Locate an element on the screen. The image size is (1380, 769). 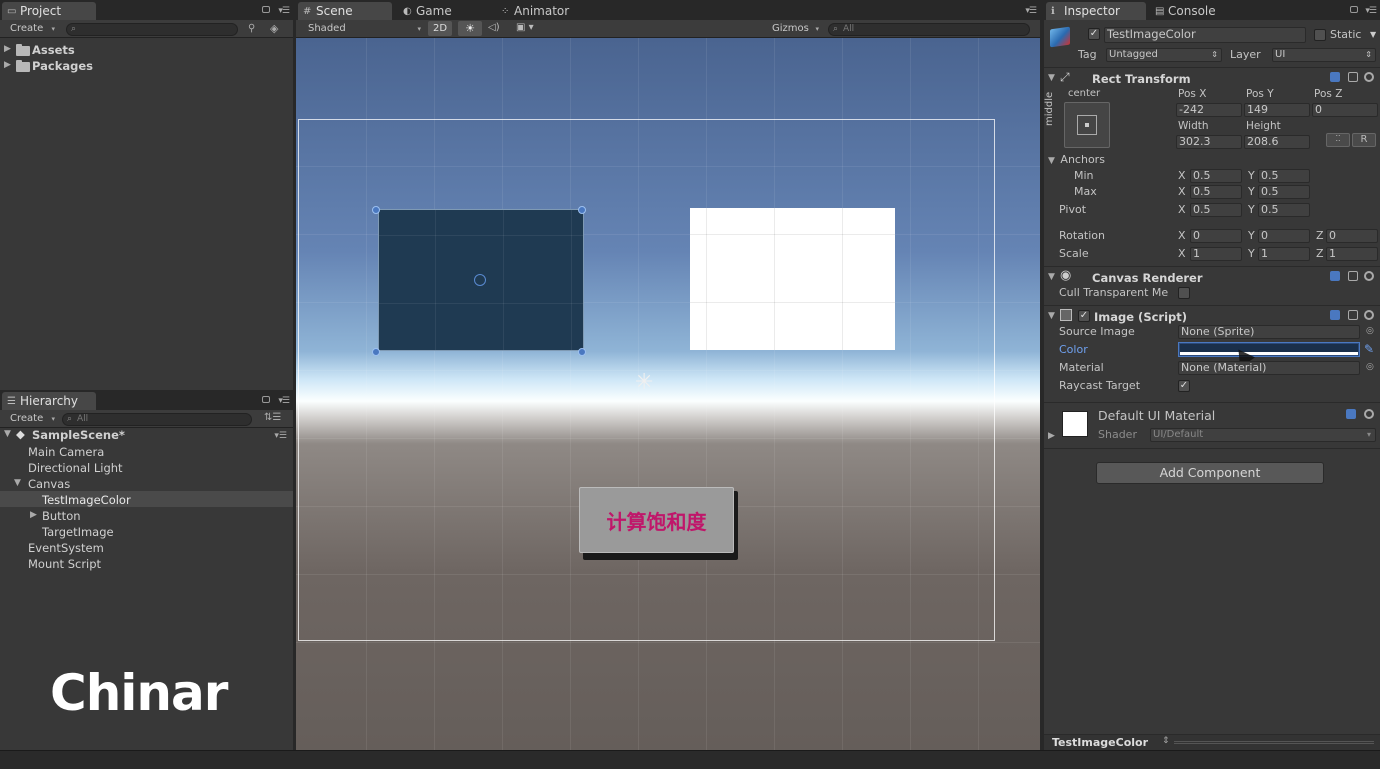
hierarchy-item-mount-script: Mount Script is located at coordinates (64, 564).